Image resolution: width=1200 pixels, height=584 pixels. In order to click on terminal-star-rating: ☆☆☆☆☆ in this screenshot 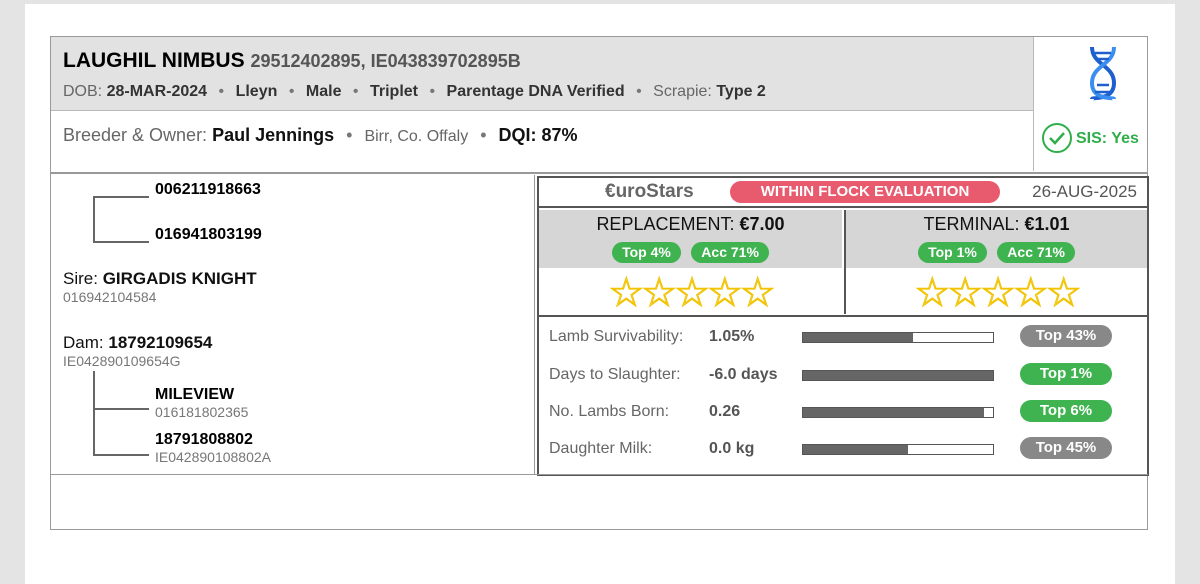, I will do `click(996, 293)`.